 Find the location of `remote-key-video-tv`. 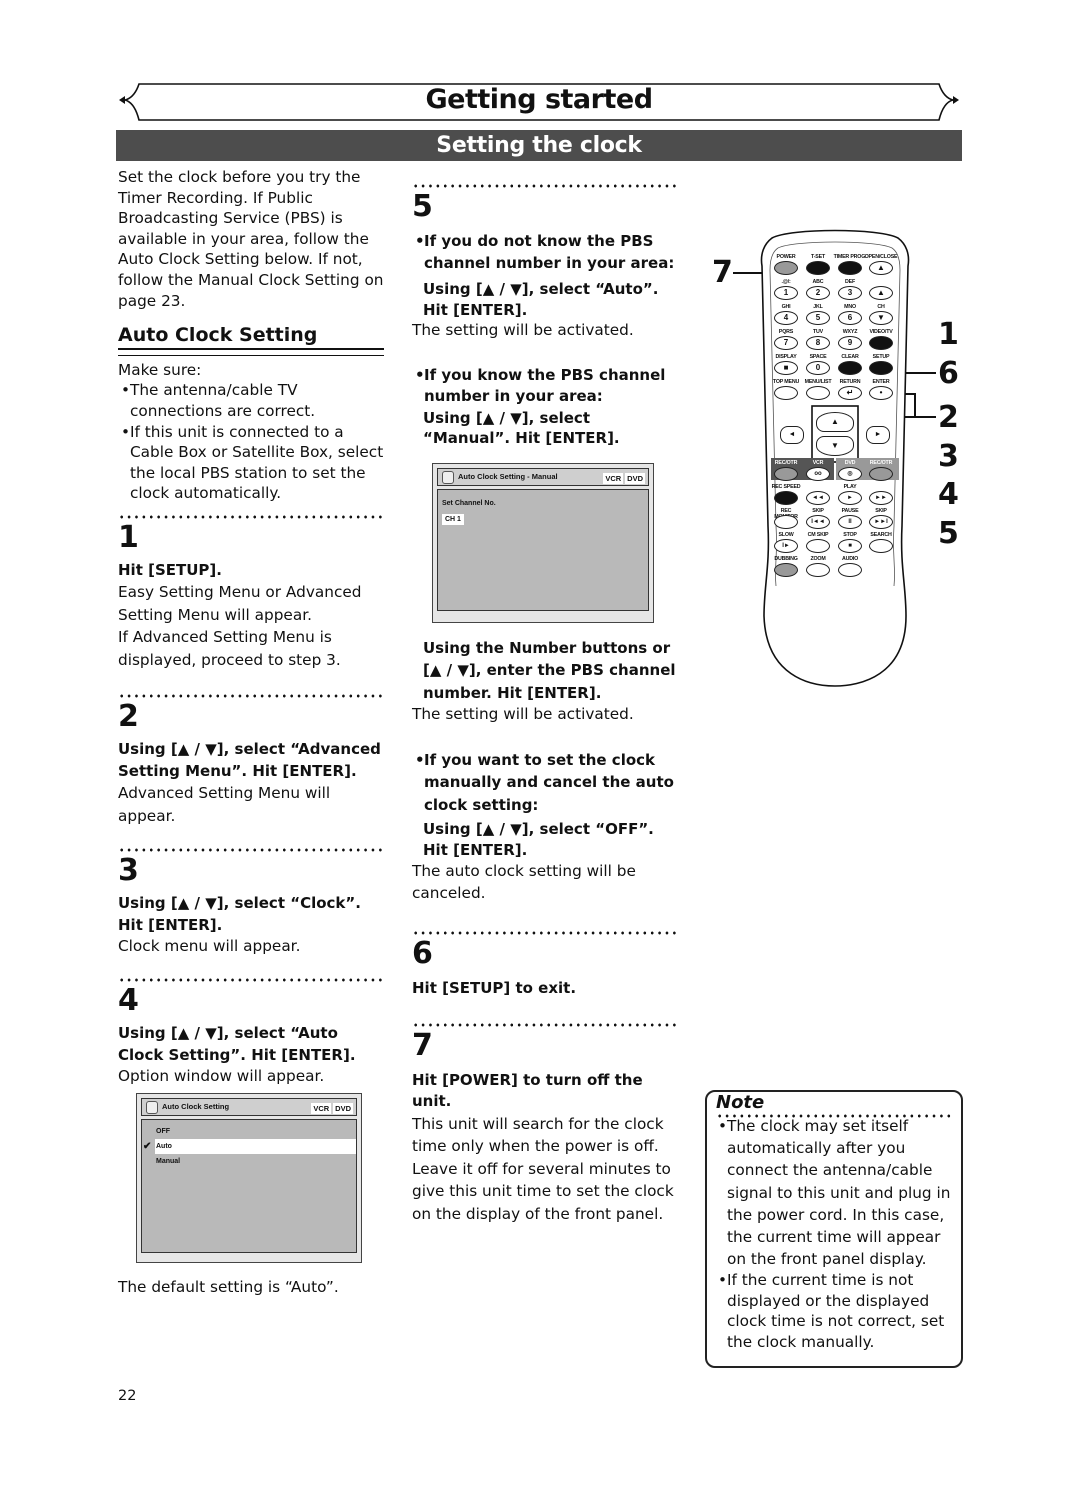

remote-key-video-tv is located at coordinates (881, 343).